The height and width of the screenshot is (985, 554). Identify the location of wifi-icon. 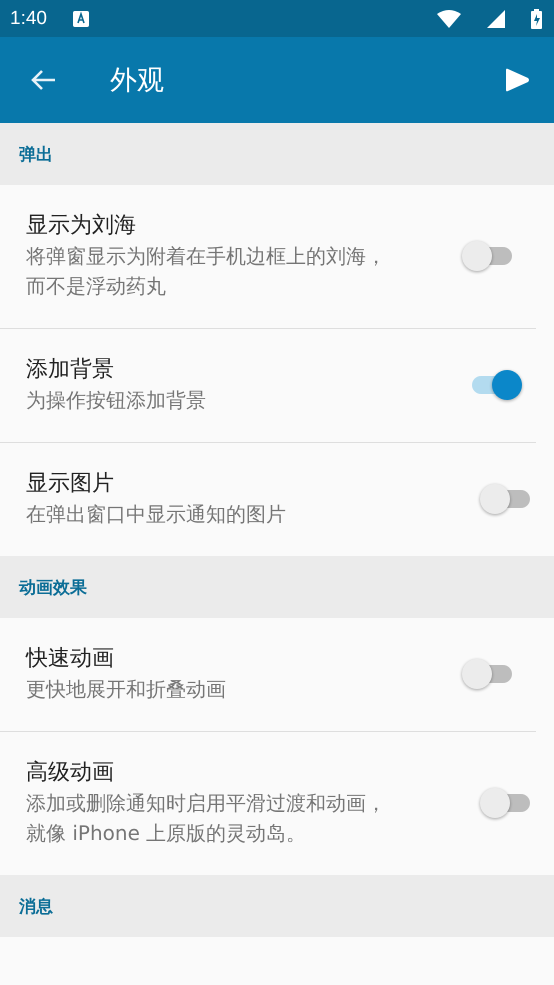
(449, 19).